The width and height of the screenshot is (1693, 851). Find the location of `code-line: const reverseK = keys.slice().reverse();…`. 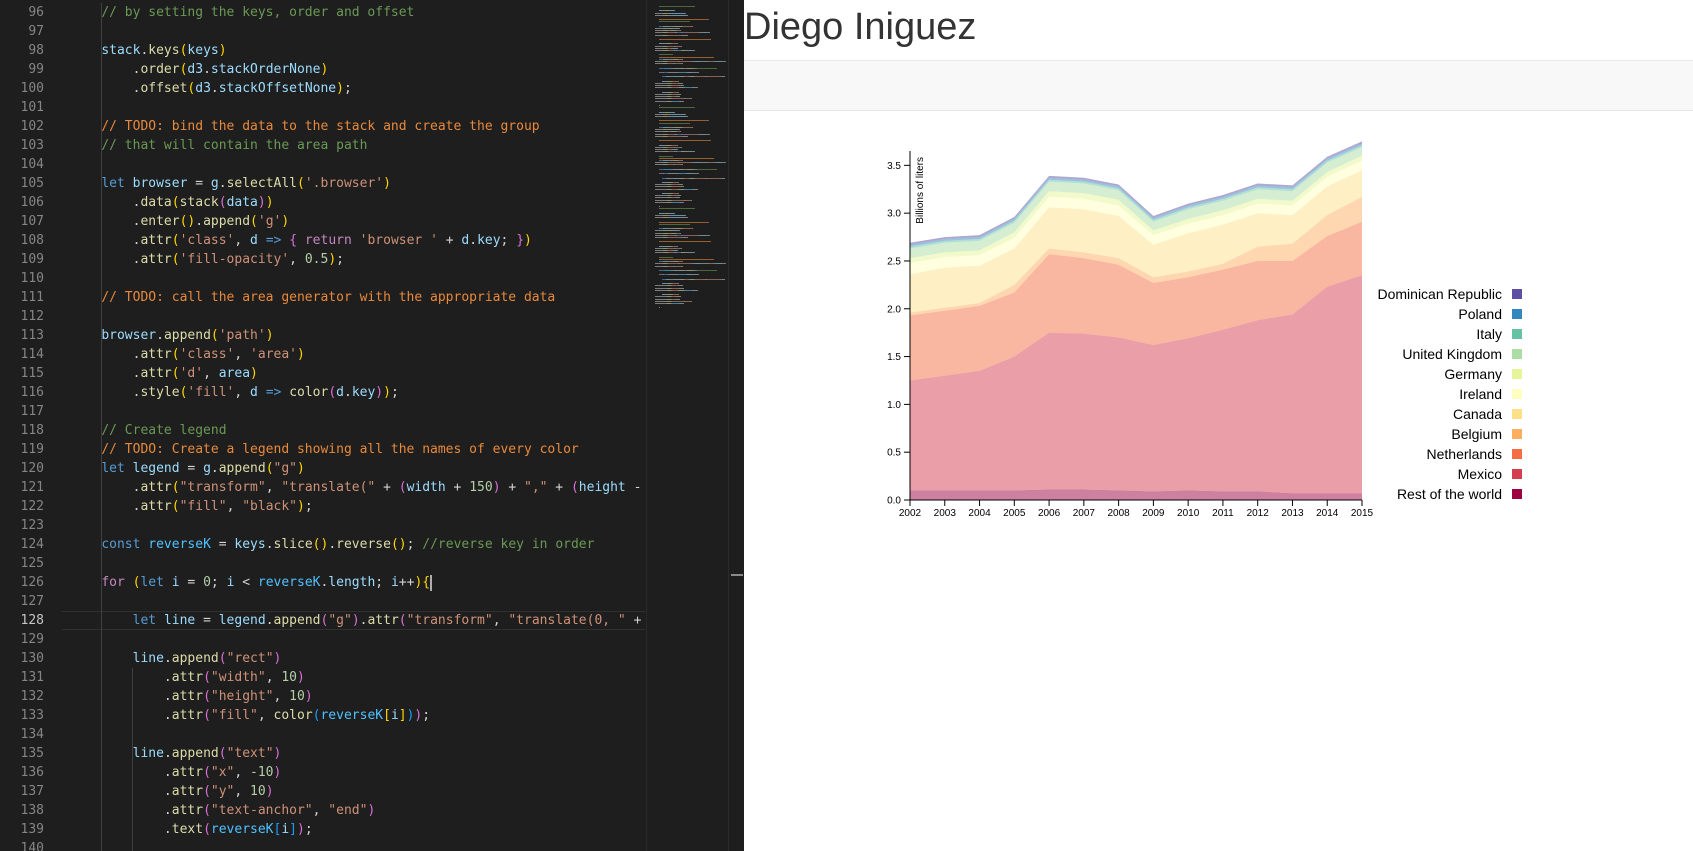

code-line: const reverseK = keys.slice().reverse();… is located at coordinates (332, 544).